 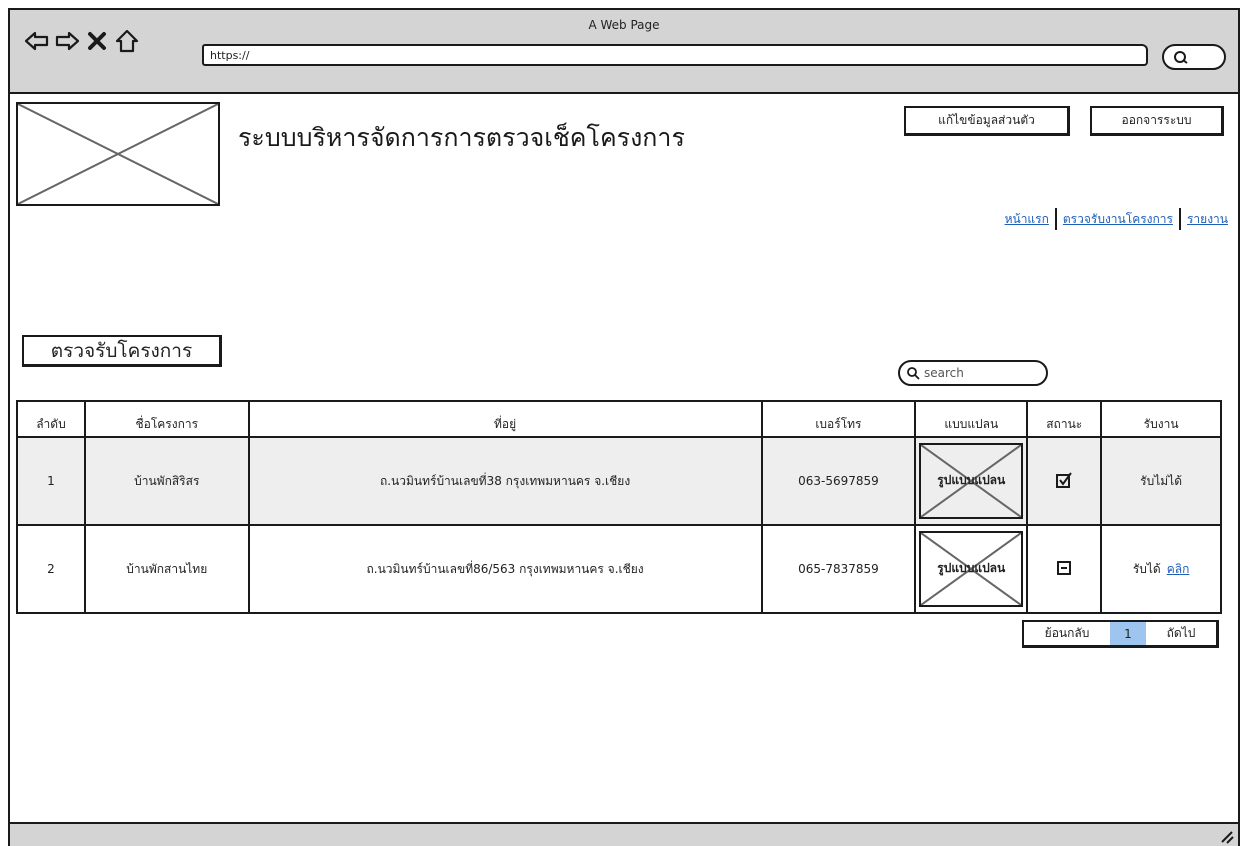 I want to click on resize-grip-icon, so click(x=1226, y=836).